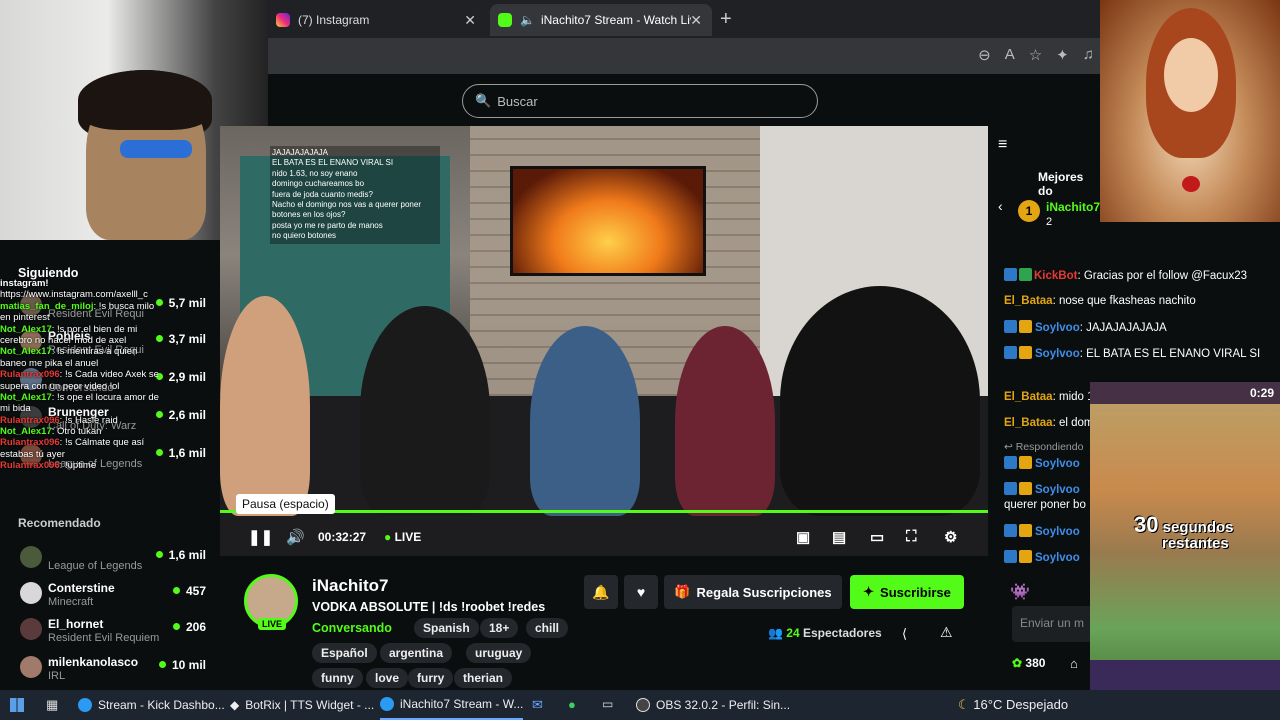 This screenshot has width=1280, height=720. I want to click on tab-label: iNachito7 Stream - Watch Live, so click(615, 20).